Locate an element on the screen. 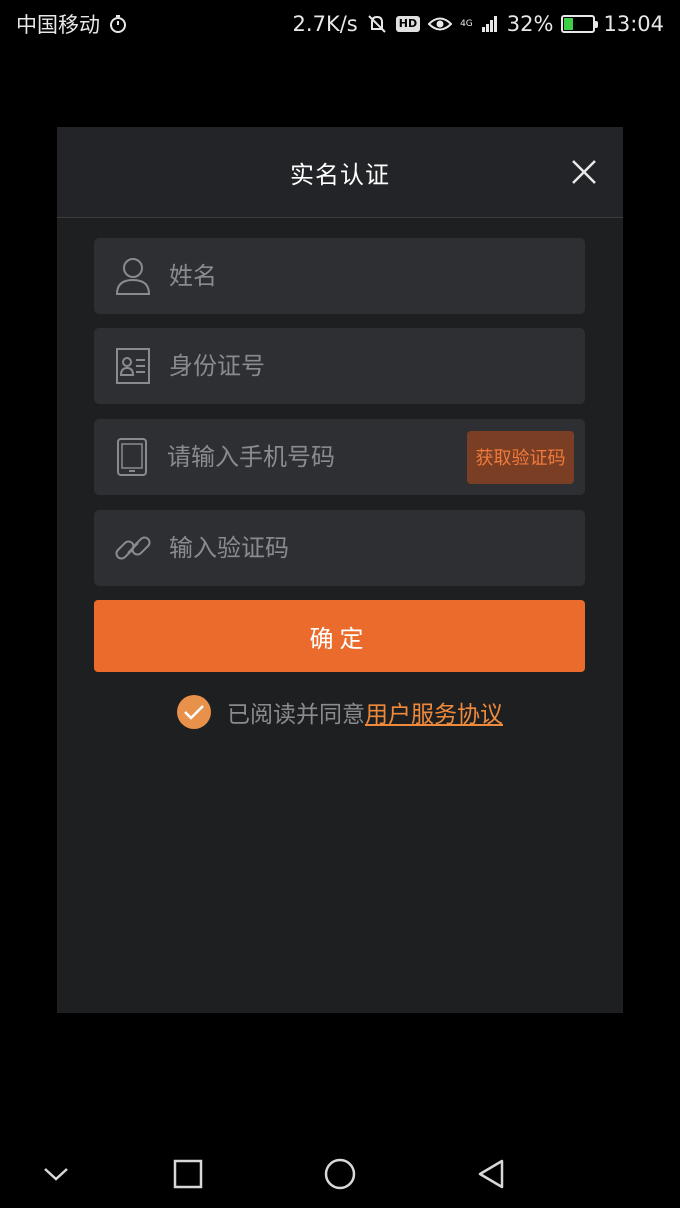 This screenshot has width=680, height=1208. close-icon is located at coordinates (584, 172).